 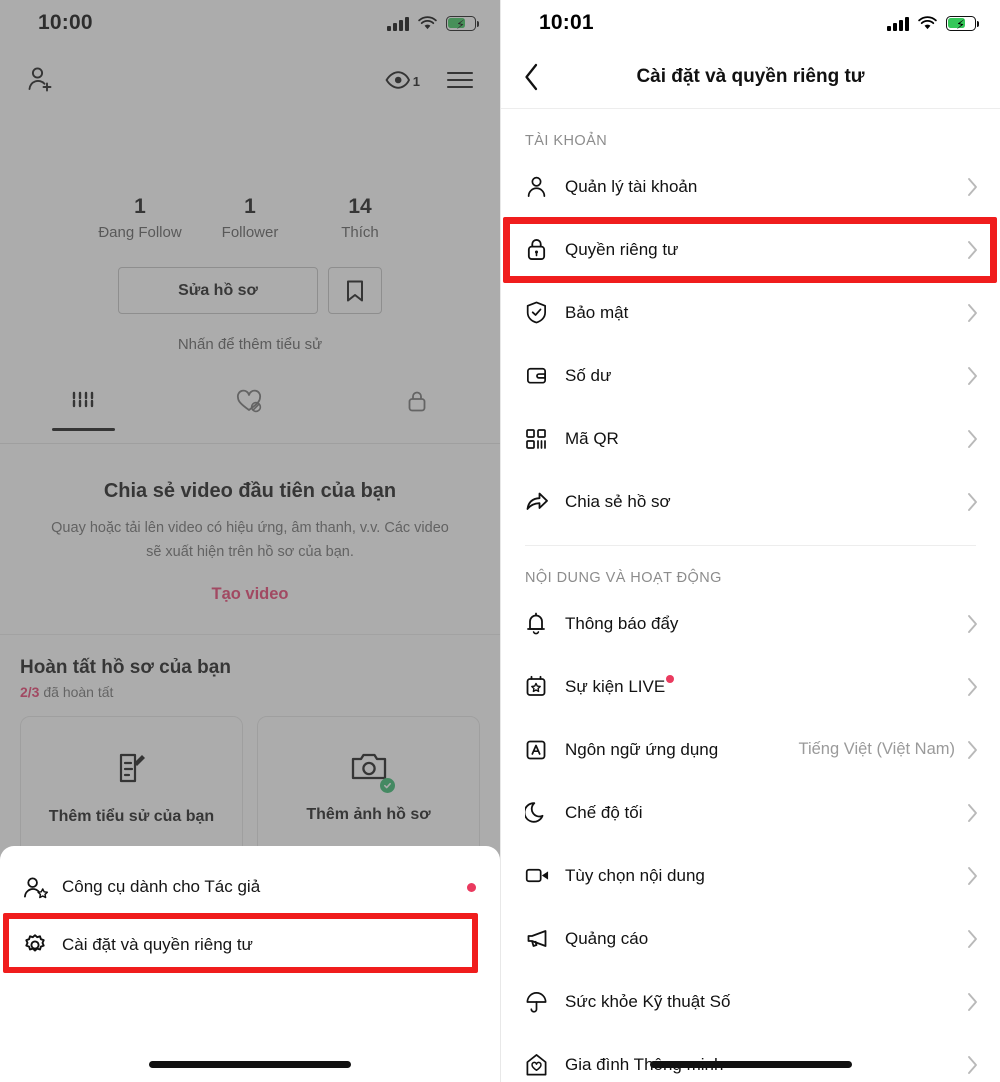 What do you see at coordinates (83, 401) in the screenshot?
I see `grid-posts-icon` at bounding box center [83, 401].